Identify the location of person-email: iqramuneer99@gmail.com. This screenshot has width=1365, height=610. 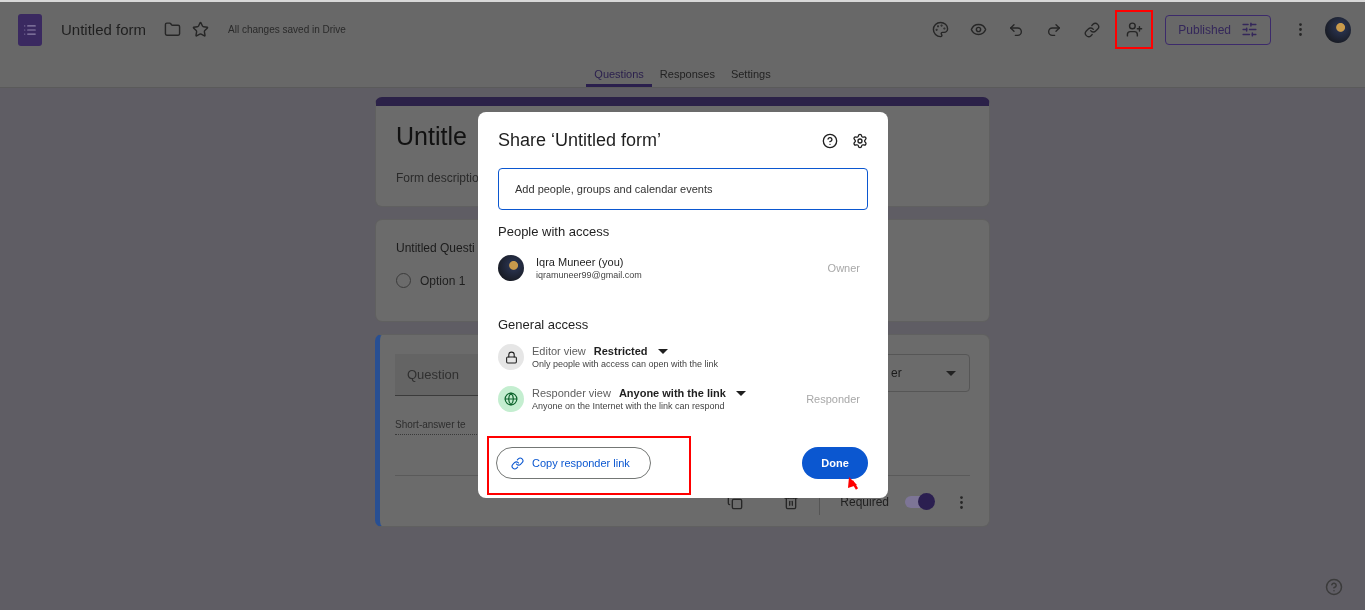
(589, 275).